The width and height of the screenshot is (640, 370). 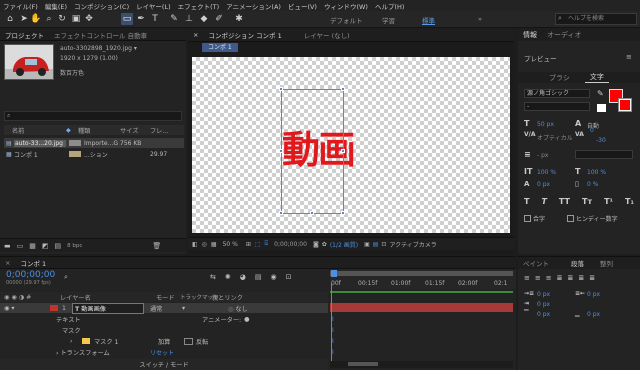 What do you see at coordinates (629, 201) in the screenshot?
I see `subscript-icon: T₁` at bounding box center [629, 201].